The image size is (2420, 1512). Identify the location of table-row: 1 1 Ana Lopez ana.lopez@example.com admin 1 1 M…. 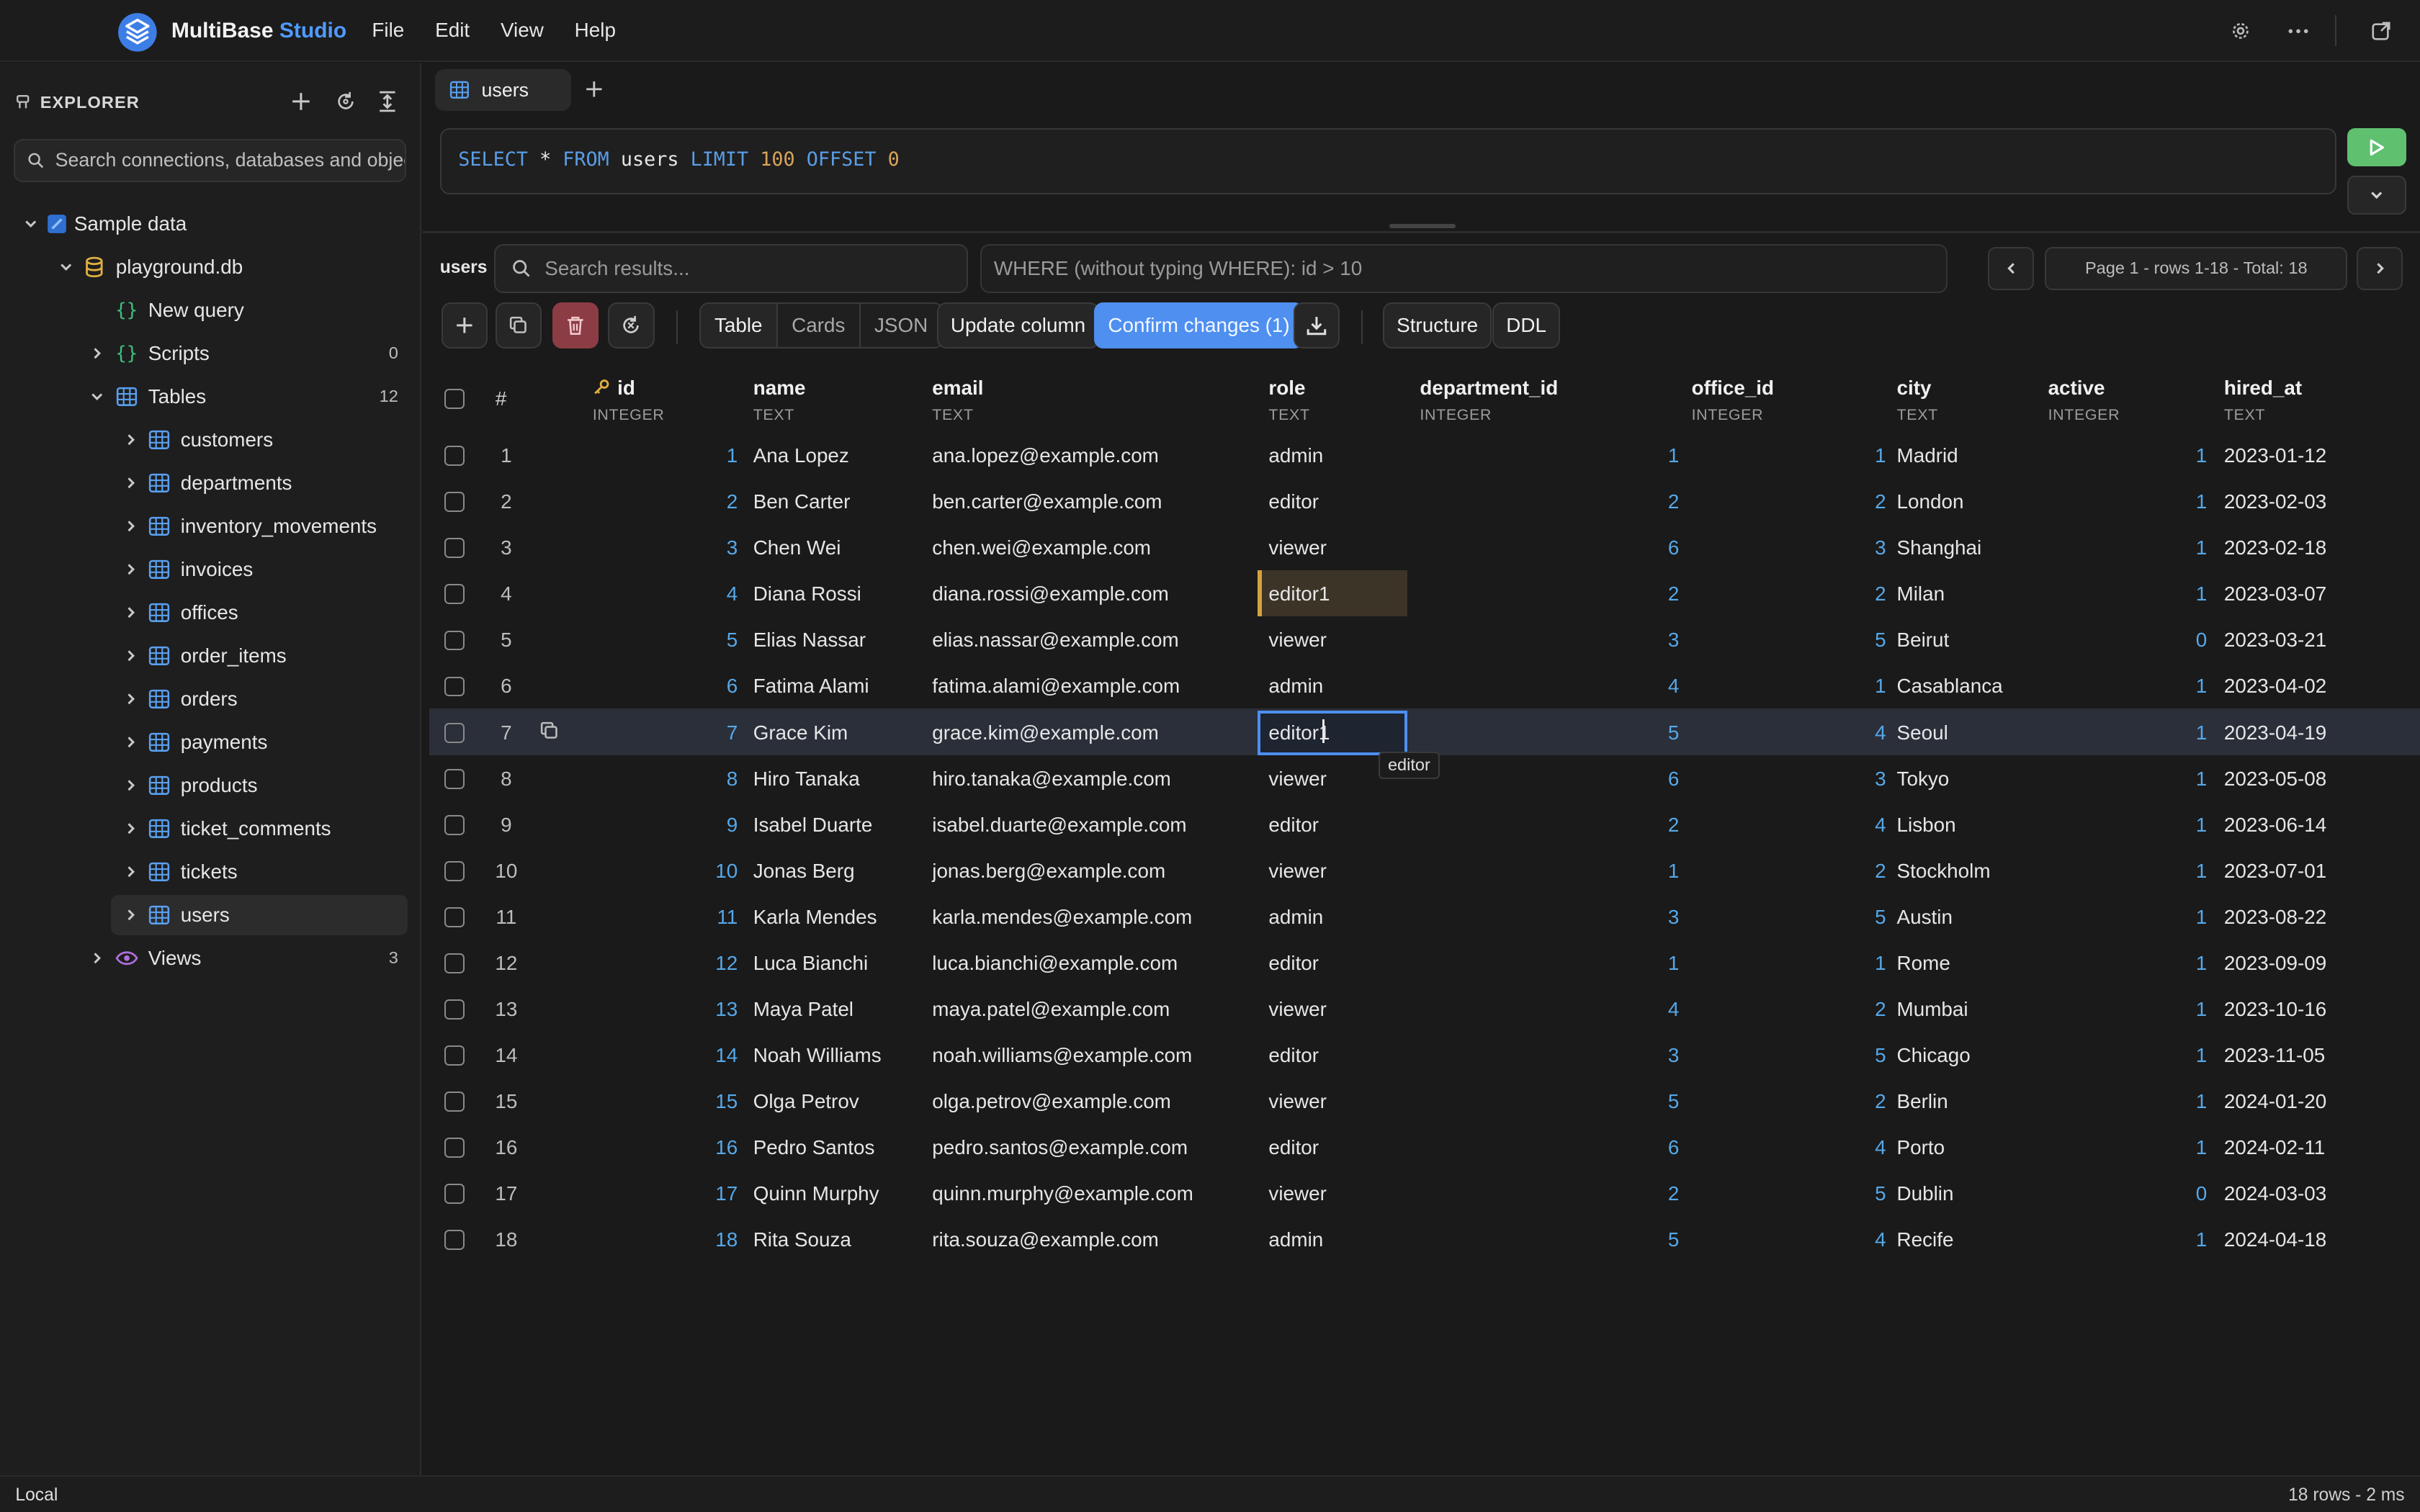
(1424, 455).